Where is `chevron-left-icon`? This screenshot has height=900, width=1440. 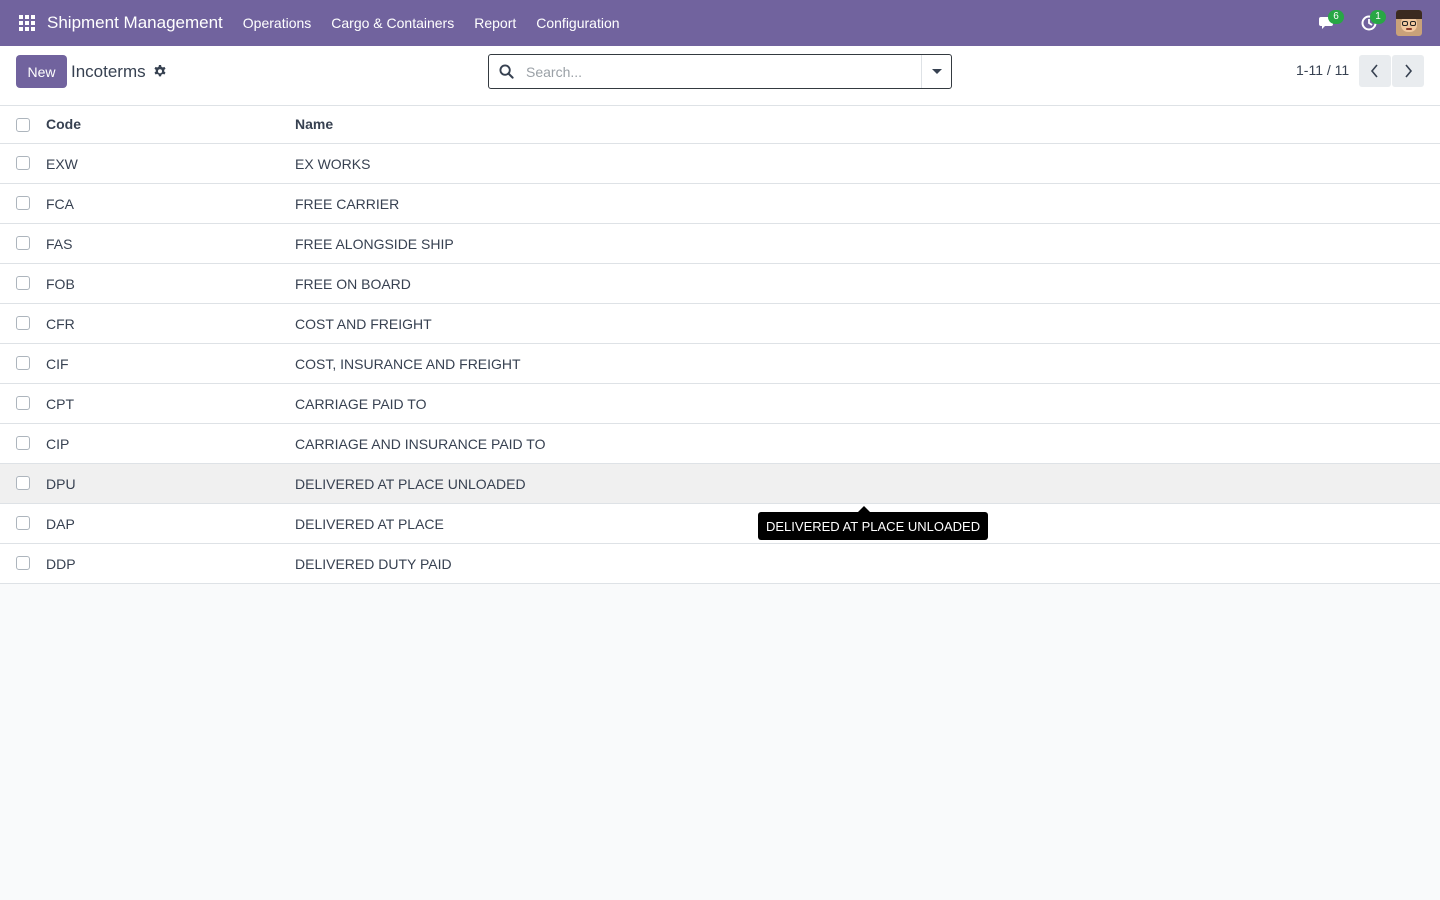
chevron-left-icon is located at coordinates (1374, 71).